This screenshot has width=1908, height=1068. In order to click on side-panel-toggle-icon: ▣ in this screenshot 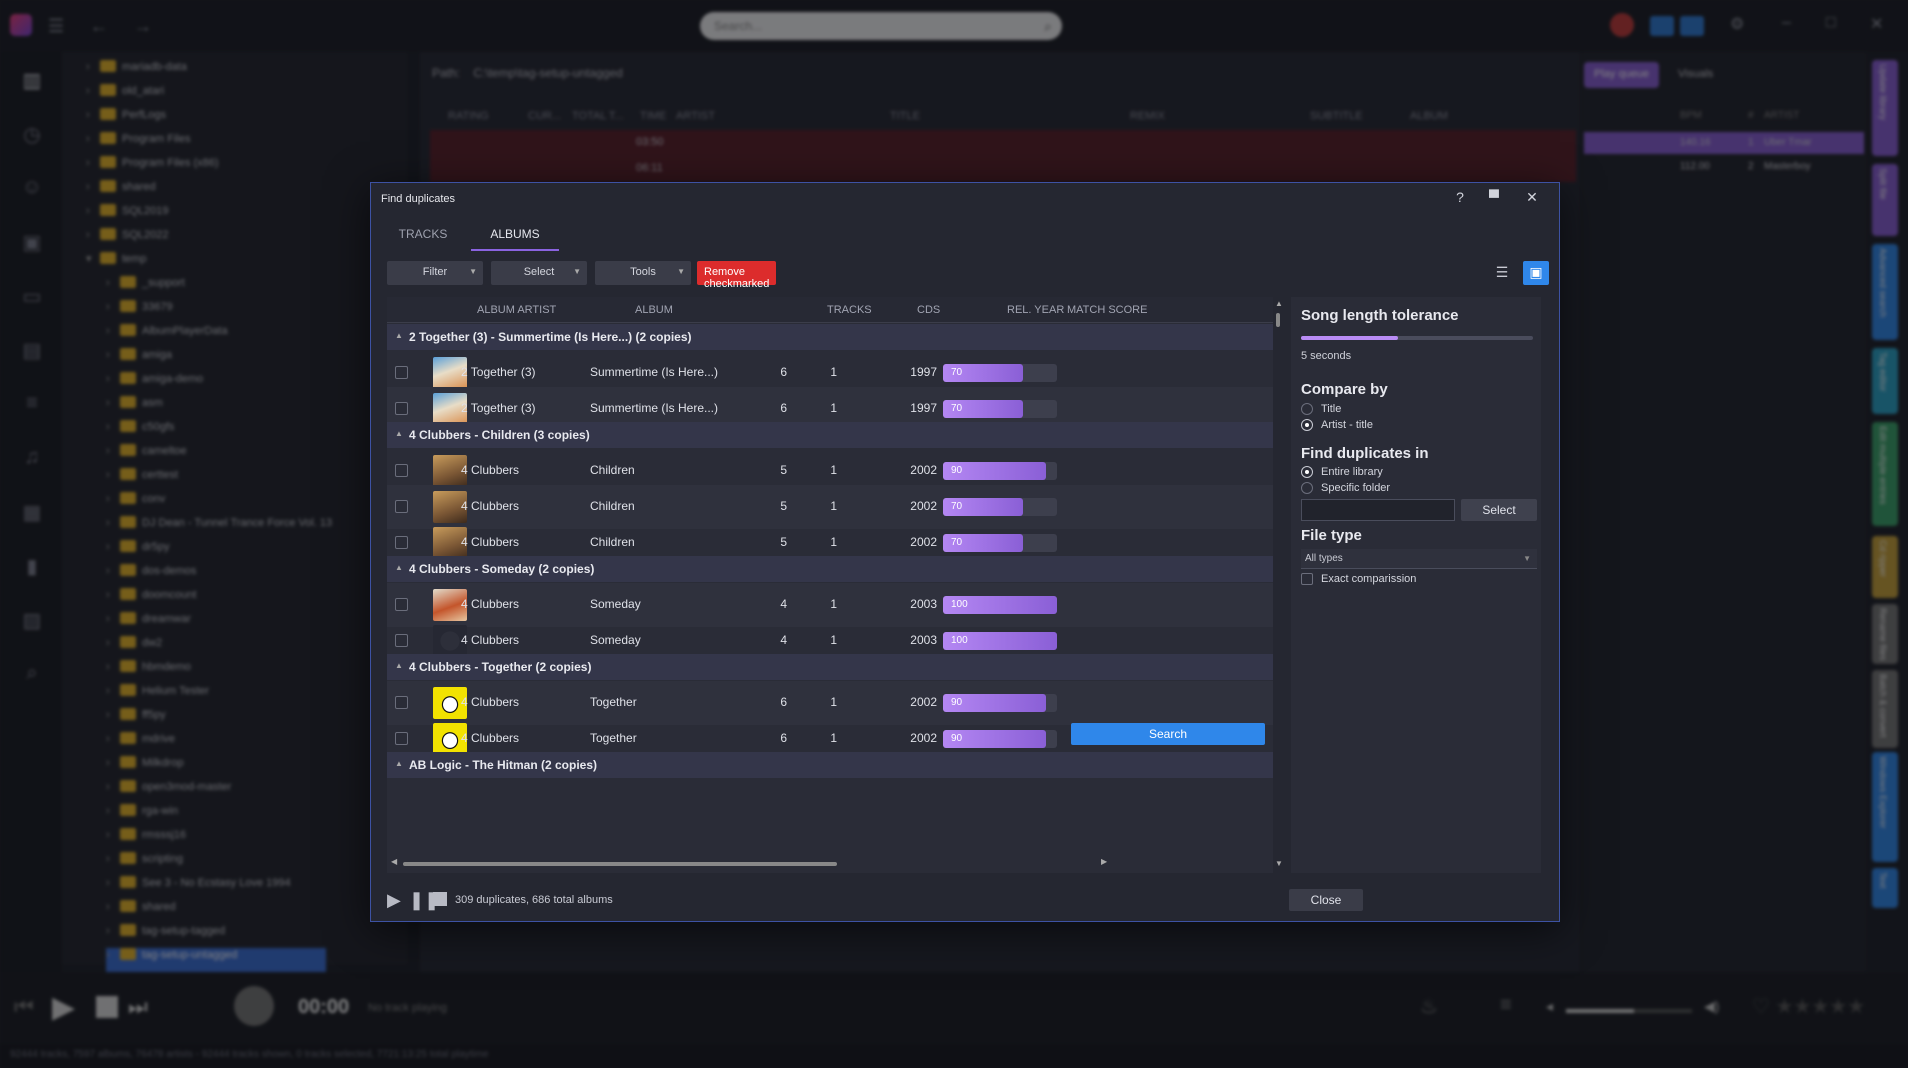, I will do `click(1536, 273)`.